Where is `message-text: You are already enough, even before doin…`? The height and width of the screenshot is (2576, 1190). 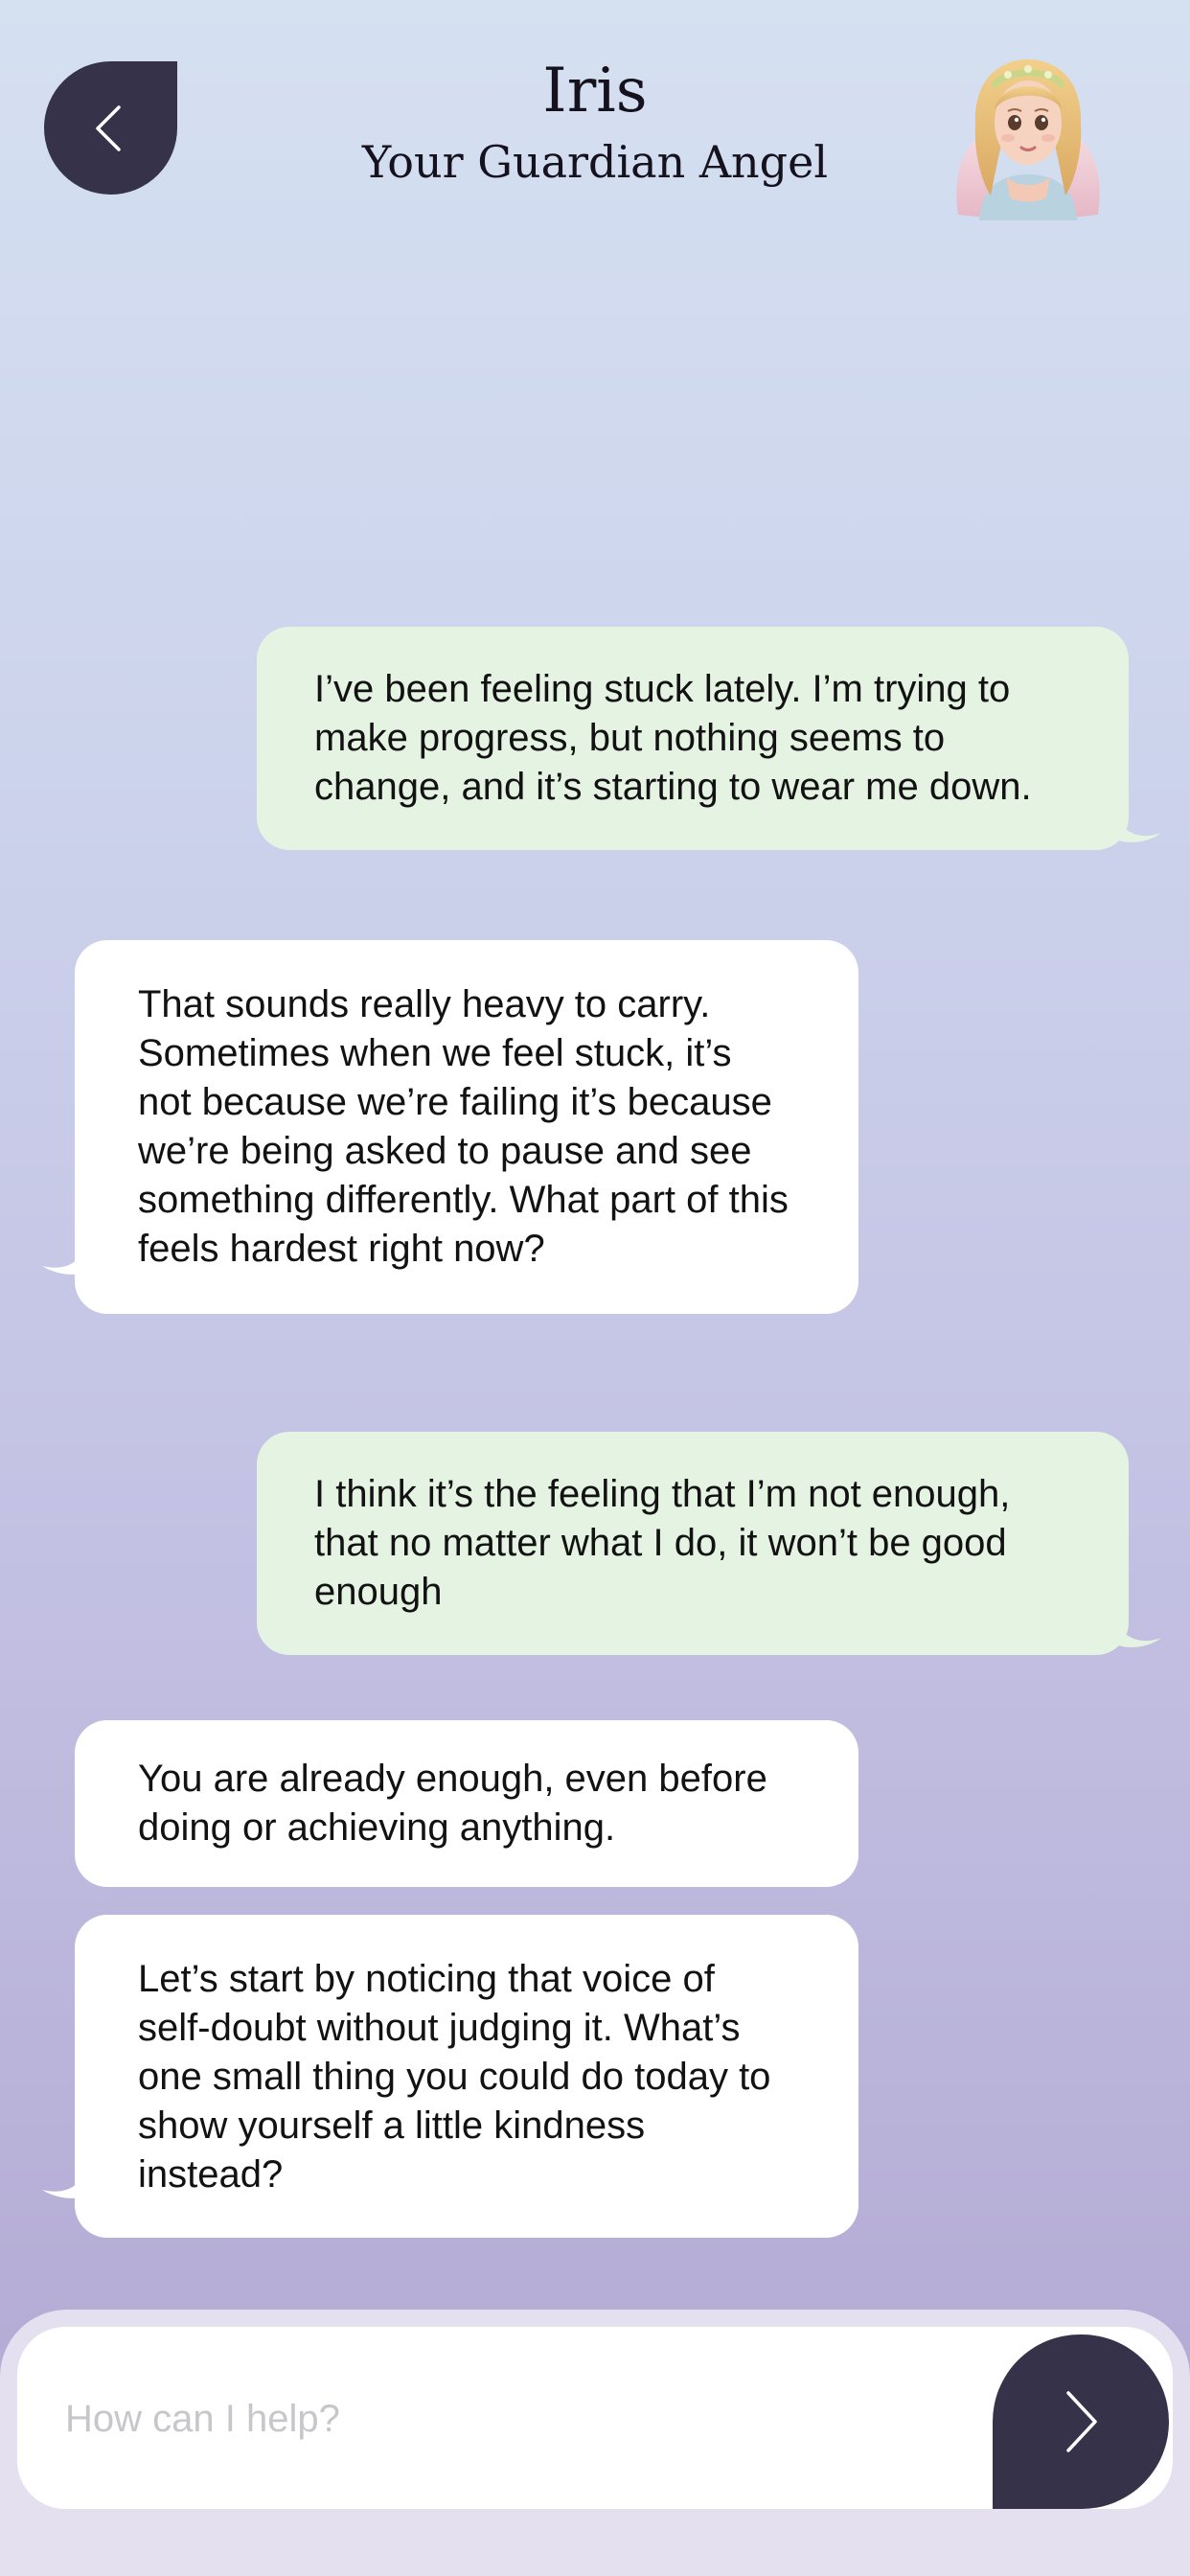 message-text: You are already enough, even before doin… is located at coordinates (452, 1803).